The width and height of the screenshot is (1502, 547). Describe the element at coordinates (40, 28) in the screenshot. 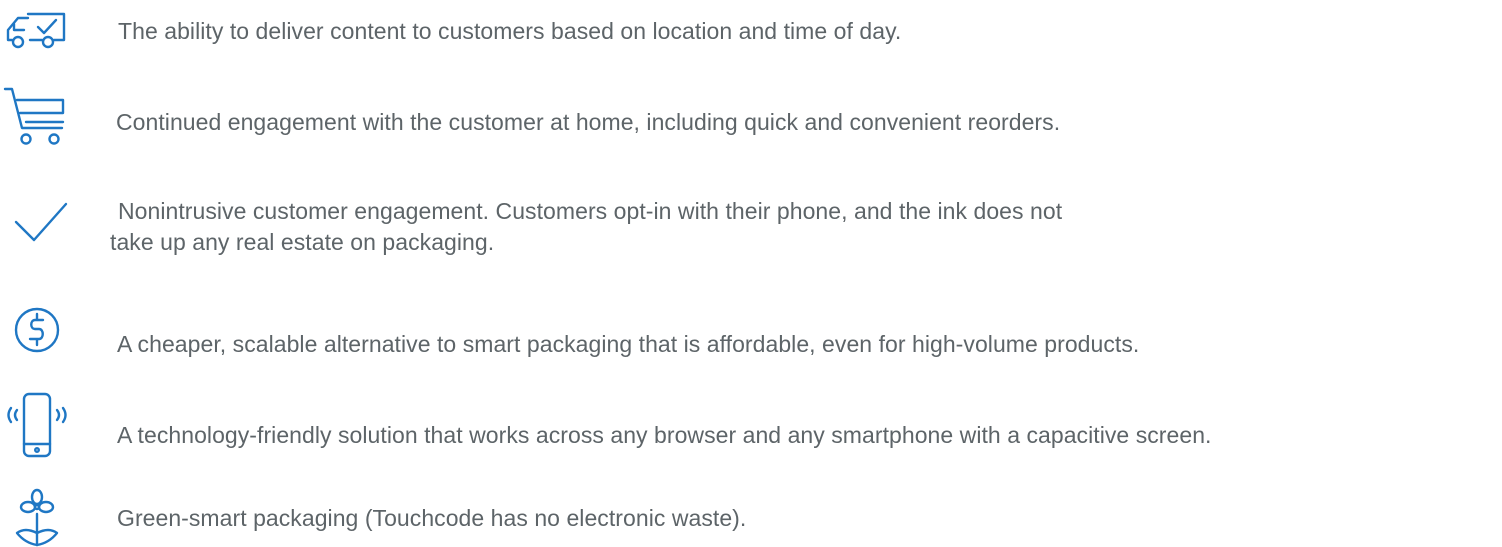

I see `delivery-truck-check-icon` at that location.